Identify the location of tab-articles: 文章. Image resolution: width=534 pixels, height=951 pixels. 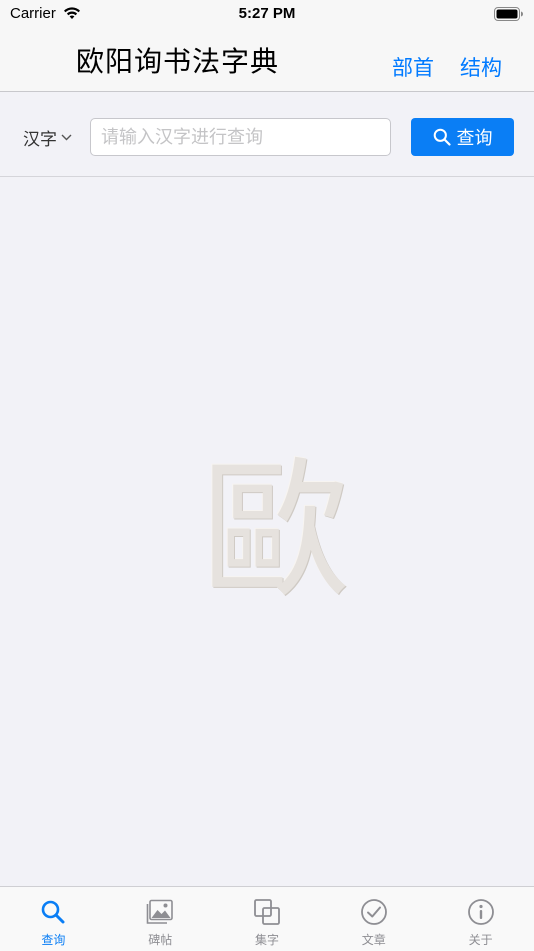
(373, 919).